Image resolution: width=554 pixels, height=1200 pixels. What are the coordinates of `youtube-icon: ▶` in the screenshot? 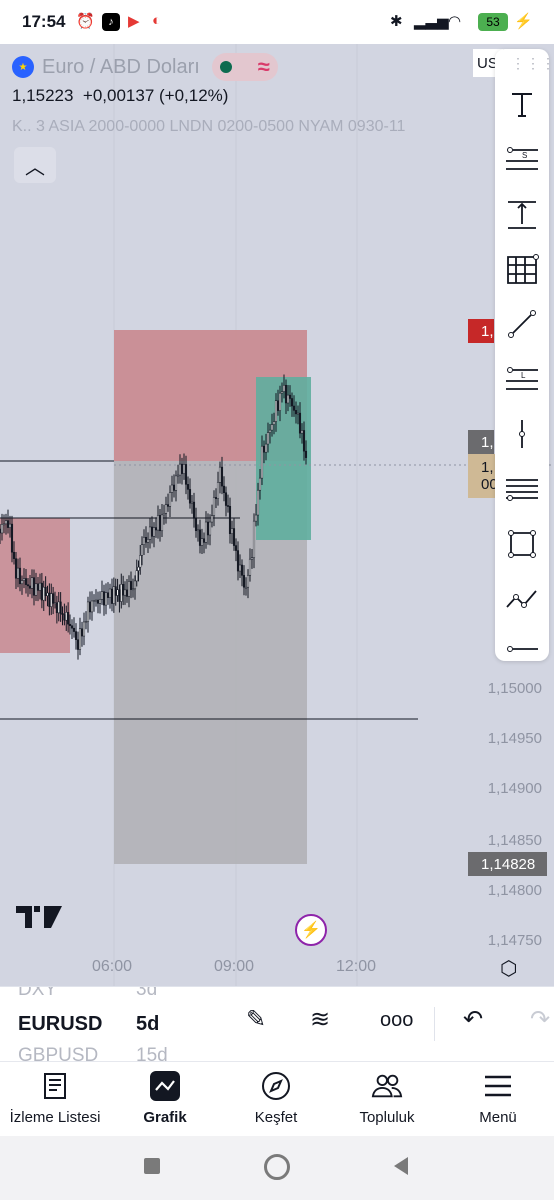 It's located at (134, 21).